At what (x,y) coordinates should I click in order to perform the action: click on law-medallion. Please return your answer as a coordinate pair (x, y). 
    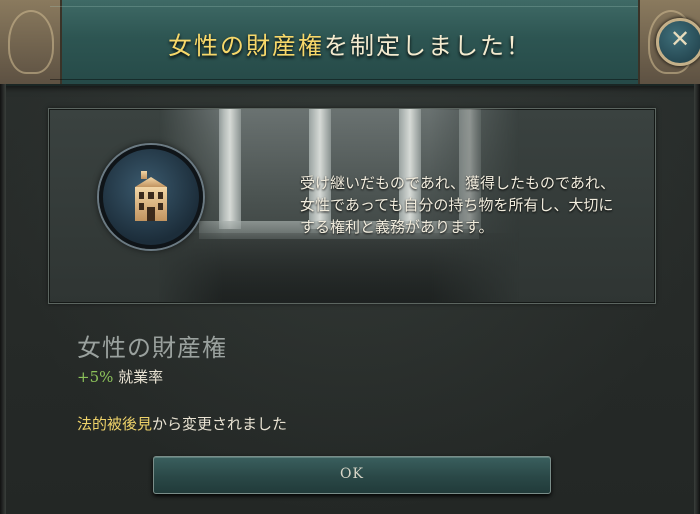
    Looking at the image, I should click on (151, 197).